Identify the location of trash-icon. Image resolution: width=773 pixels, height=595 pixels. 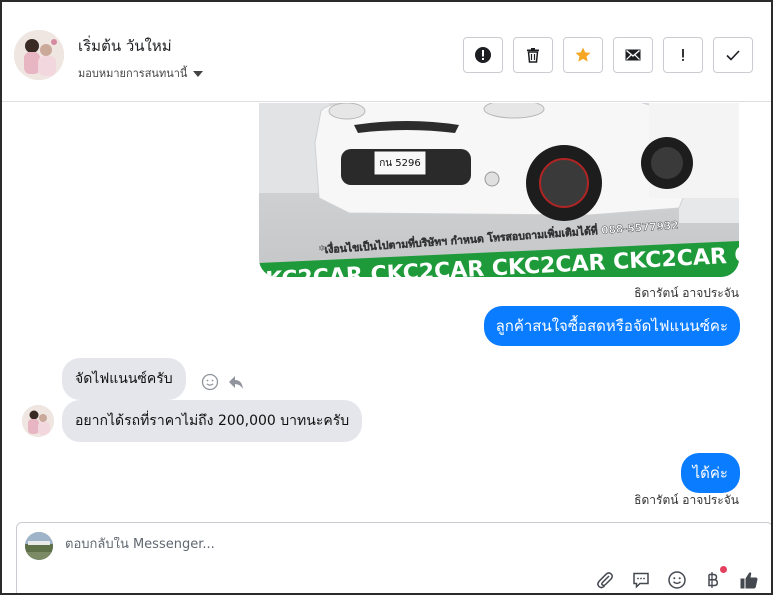
(533, 55).